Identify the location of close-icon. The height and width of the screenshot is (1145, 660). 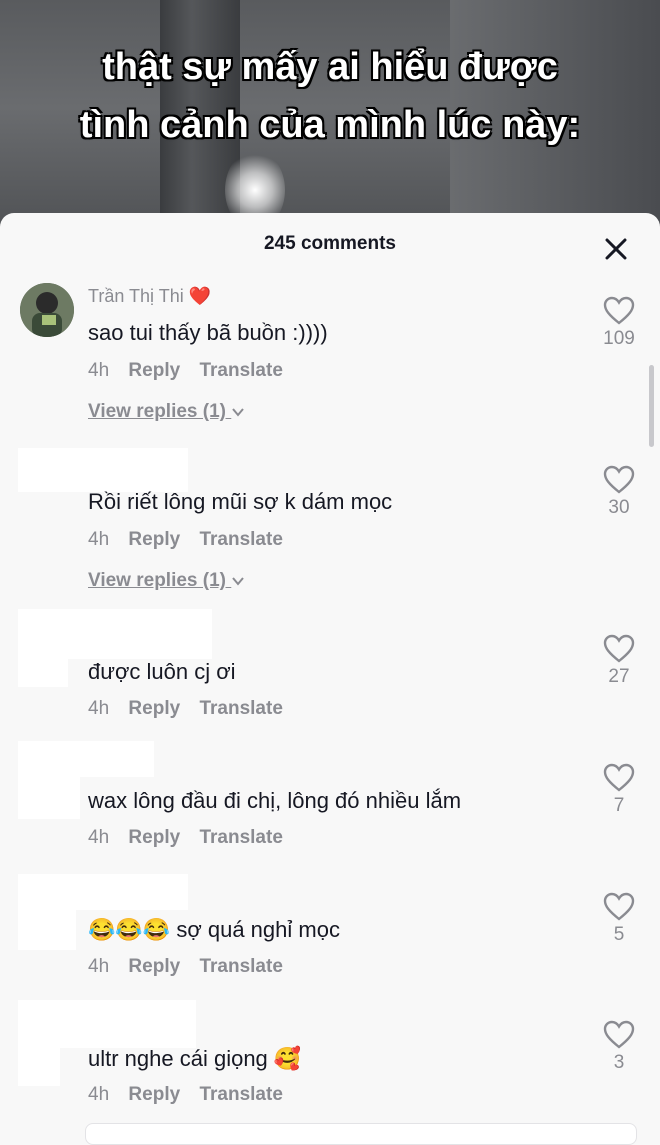
(616, 249).